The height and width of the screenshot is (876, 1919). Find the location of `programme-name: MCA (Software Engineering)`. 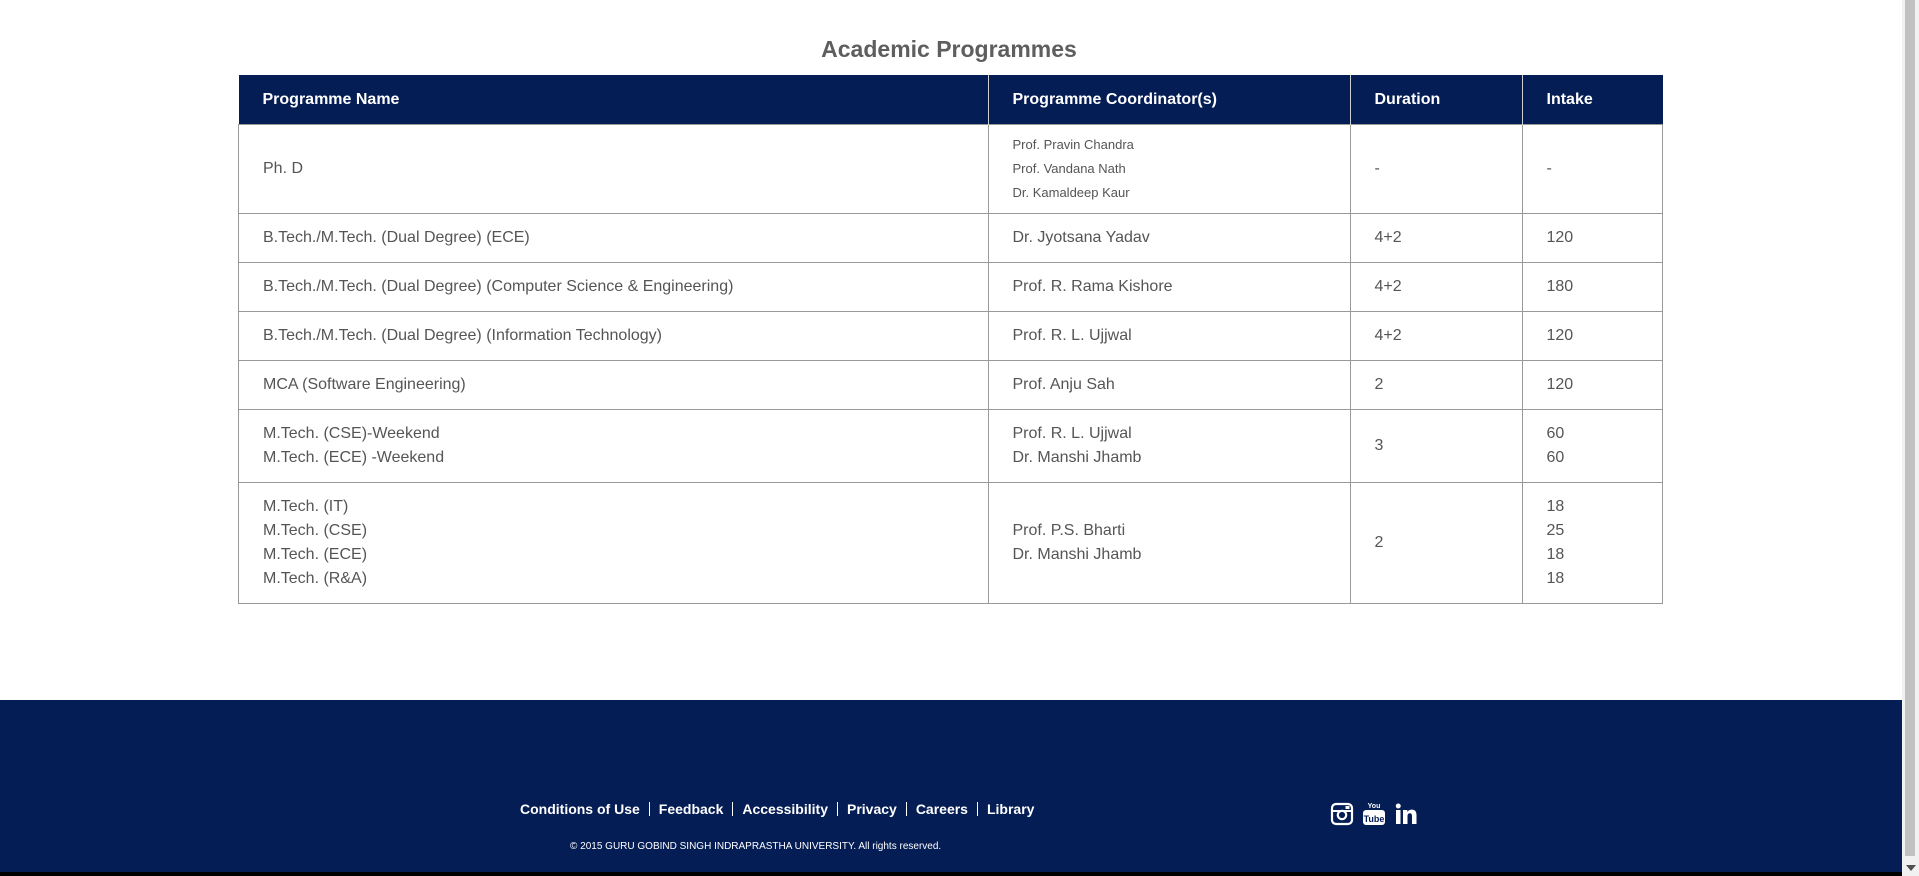

programme-name: MCA (Software Engineering) is located at coordinates (364, 384).